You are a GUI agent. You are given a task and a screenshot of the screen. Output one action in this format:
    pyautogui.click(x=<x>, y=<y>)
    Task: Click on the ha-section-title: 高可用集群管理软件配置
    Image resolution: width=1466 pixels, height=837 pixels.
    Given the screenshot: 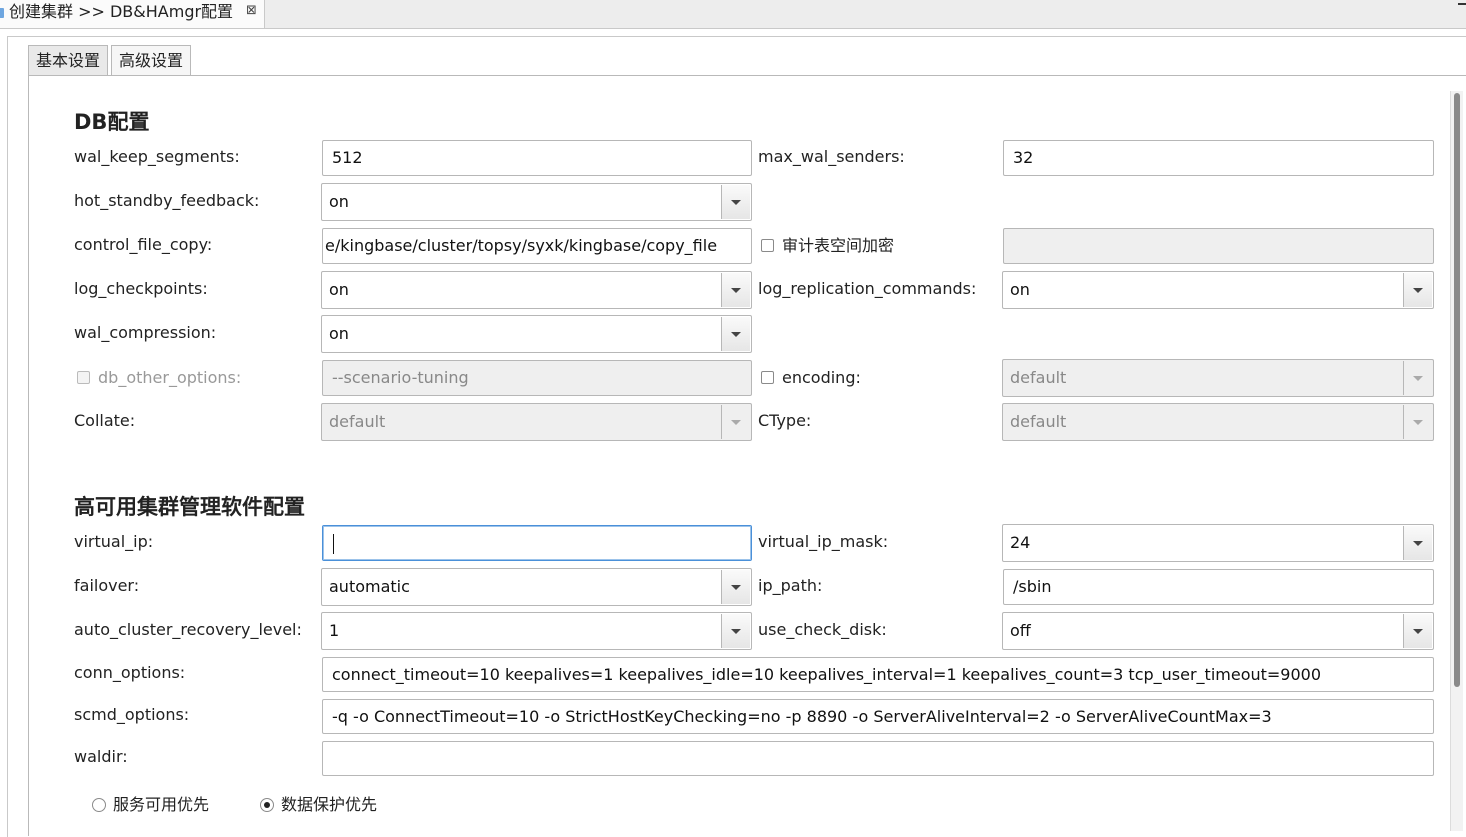 What is the action you would take?
    pyautogui.click(x=189, y=507)
    